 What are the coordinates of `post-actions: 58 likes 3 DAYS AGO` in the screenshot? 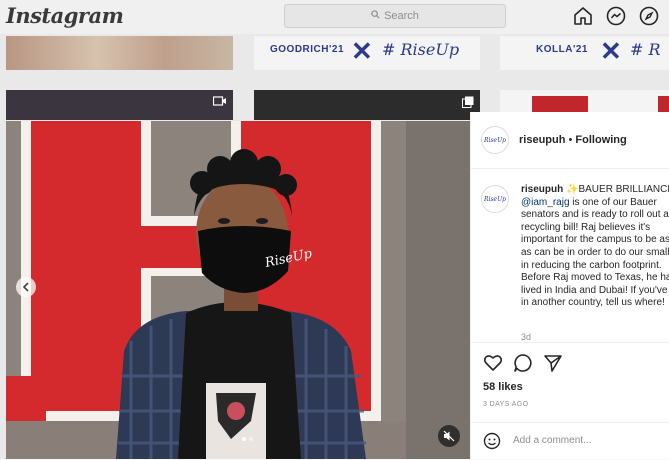 It's located at (570, 385).